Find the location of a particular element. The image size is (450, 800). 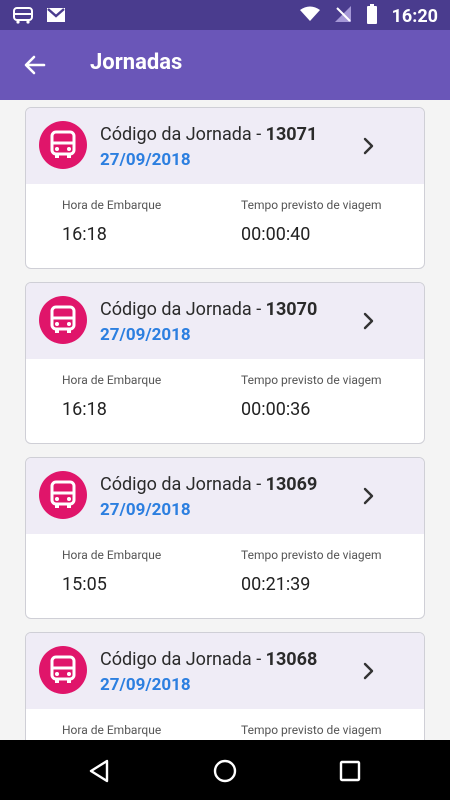

home-circle-icon is located at coordinates (225, 771).